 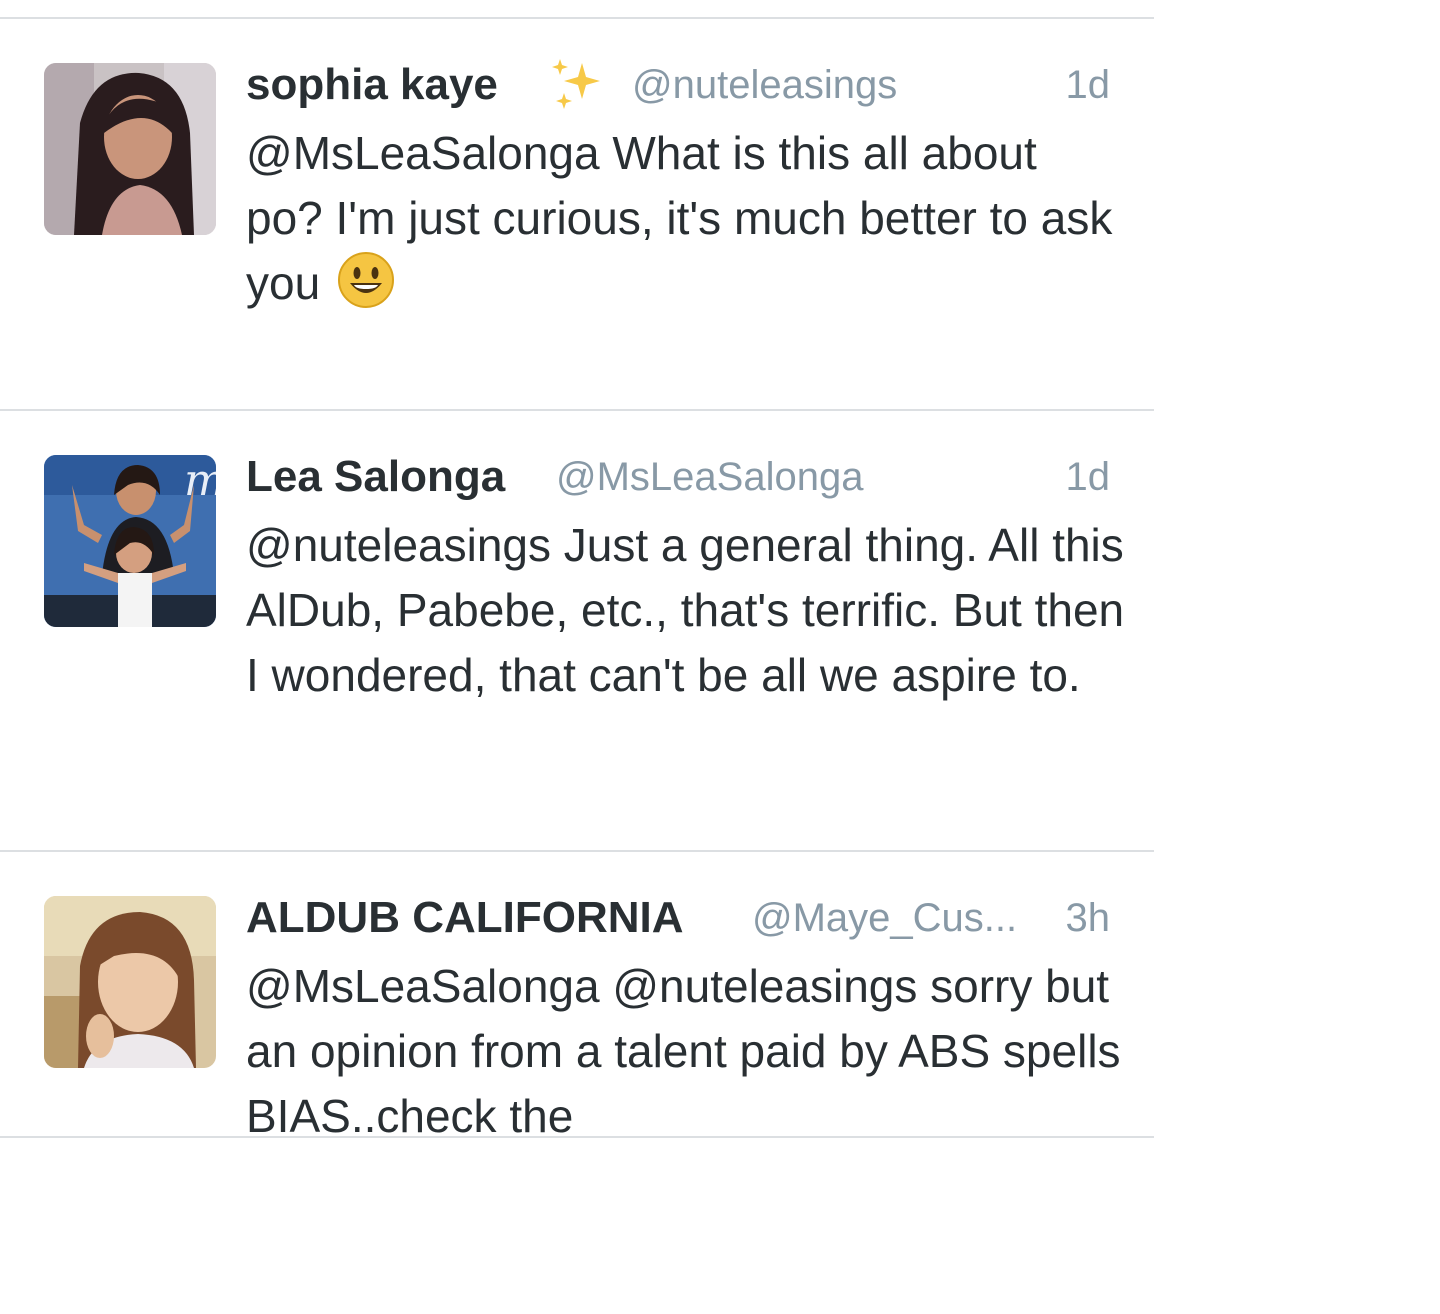 I want to click on avatar-image-aldub-california, so click(x=130, y=982).